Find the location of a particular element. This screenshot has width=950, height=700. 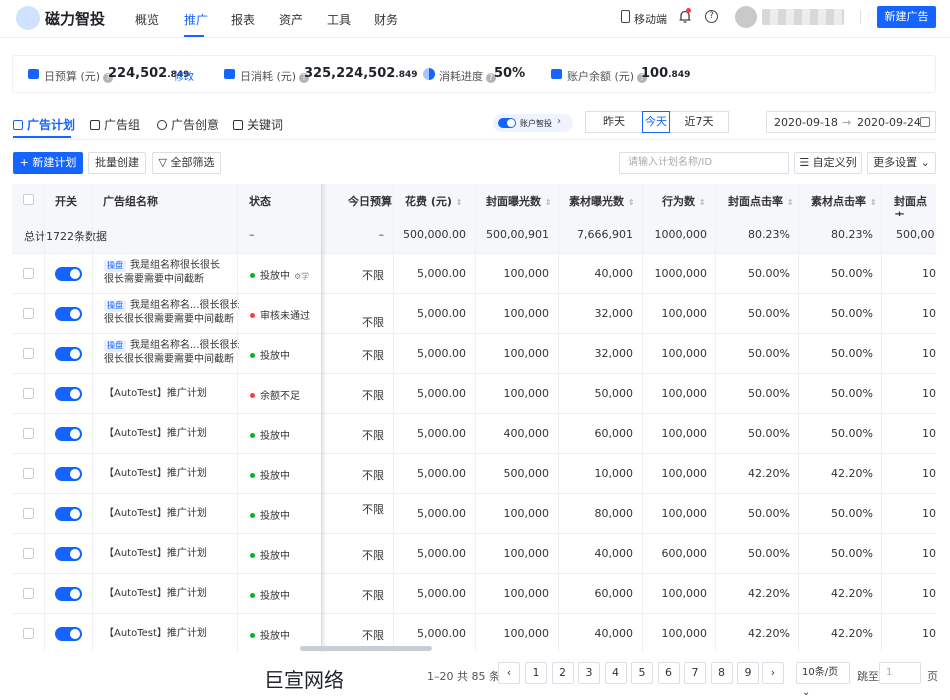

col-cost: 花费 (元) ⇕ is located at coordinates (434, 201).